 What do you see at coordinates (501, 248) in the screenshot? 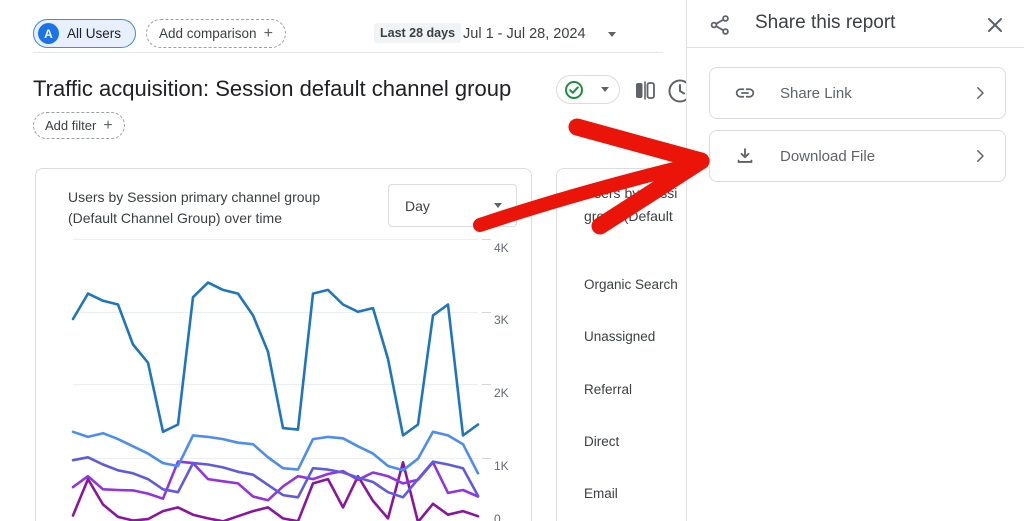
I see `y-axis-label: 4K` at bounding box center [501, 248].